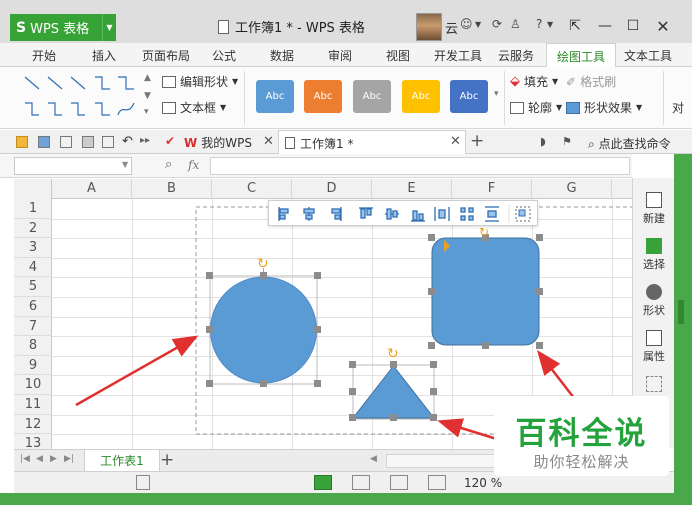  Describe the element at coordinates (539, 24) in the screenshot. I see `help-icon: ?` at that location.